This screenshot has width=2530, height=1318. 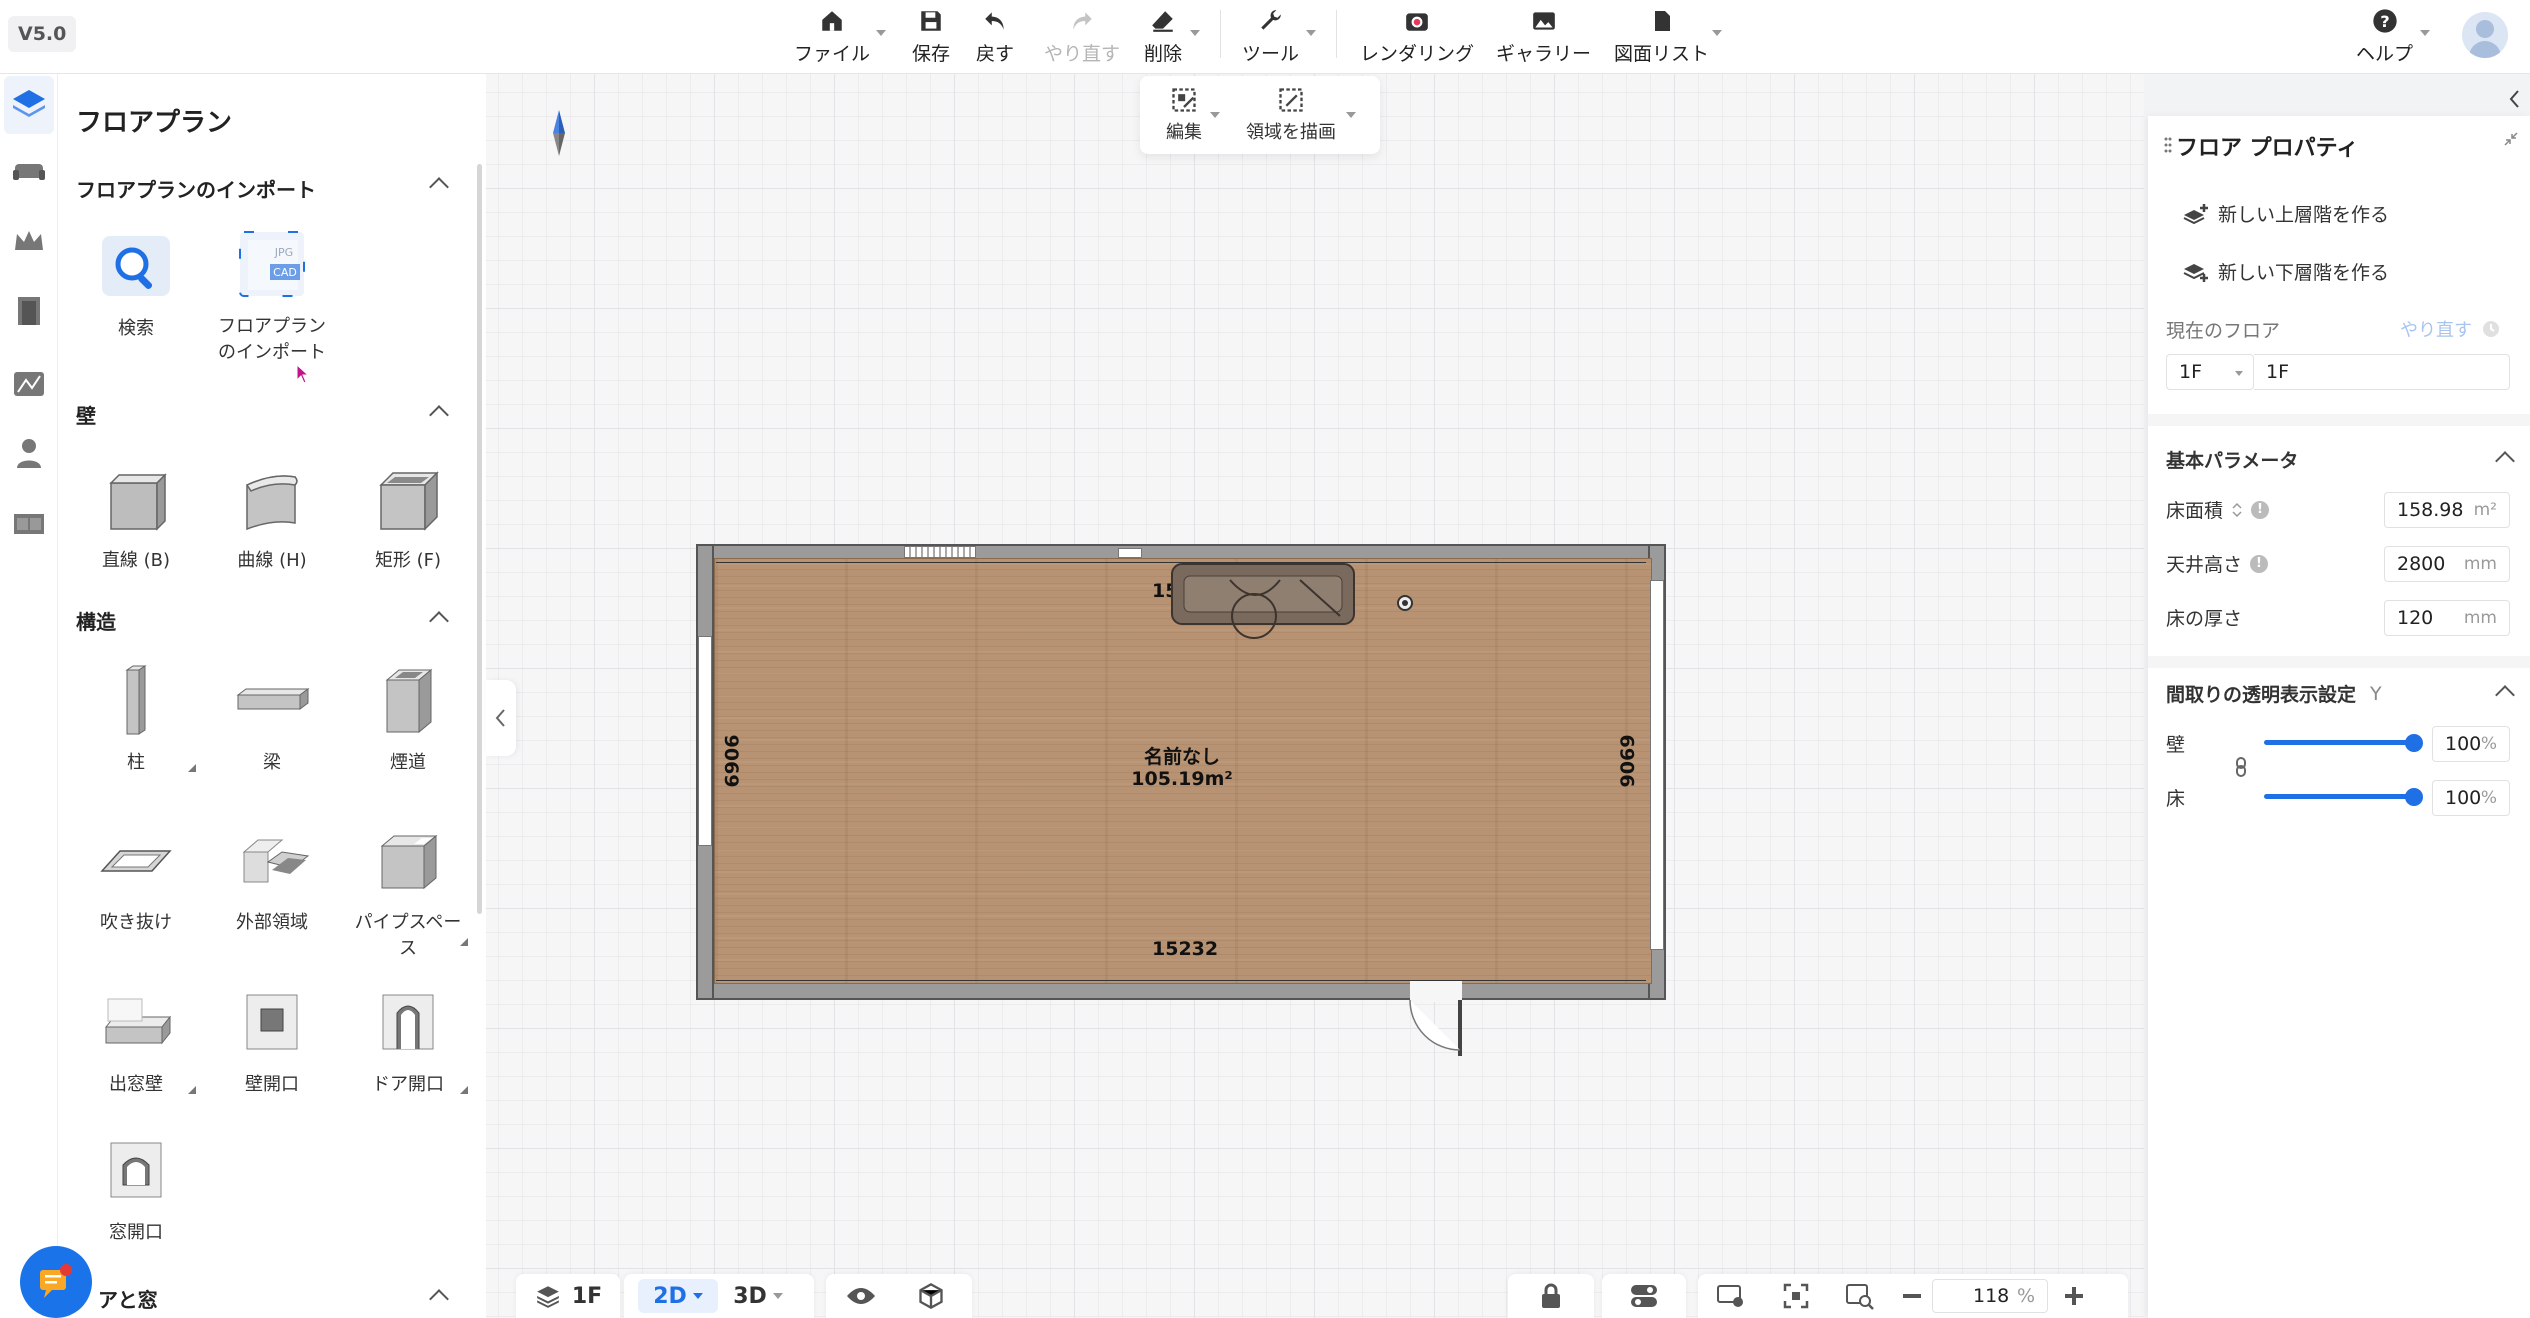 I want to click on display-toggle-button, so click(x=1644, y=1296).